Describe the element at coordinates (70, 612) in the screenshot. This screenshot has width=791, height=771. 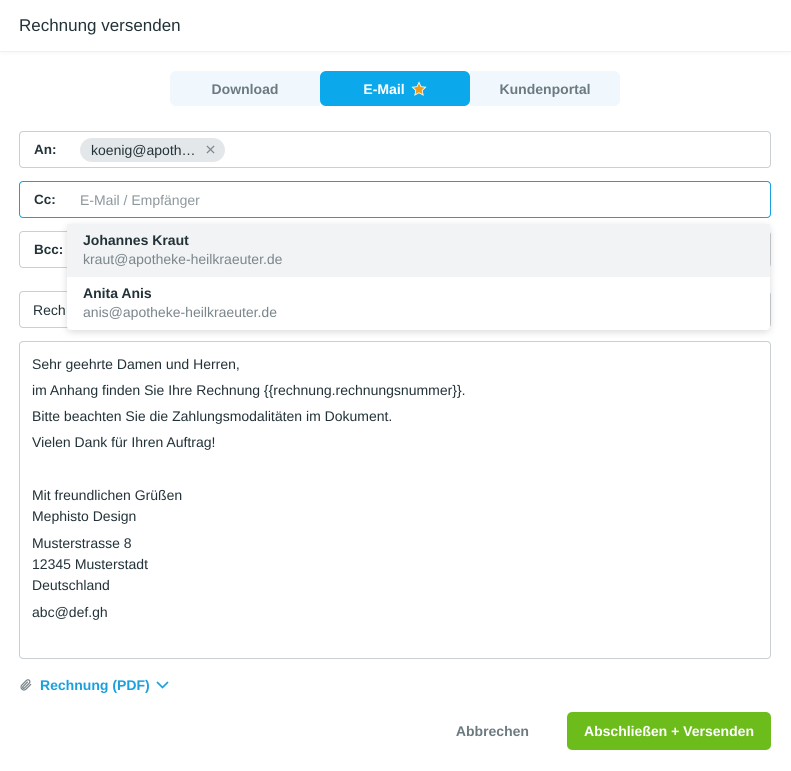
I see `text-paragraph: abc@def.gh` at that location.